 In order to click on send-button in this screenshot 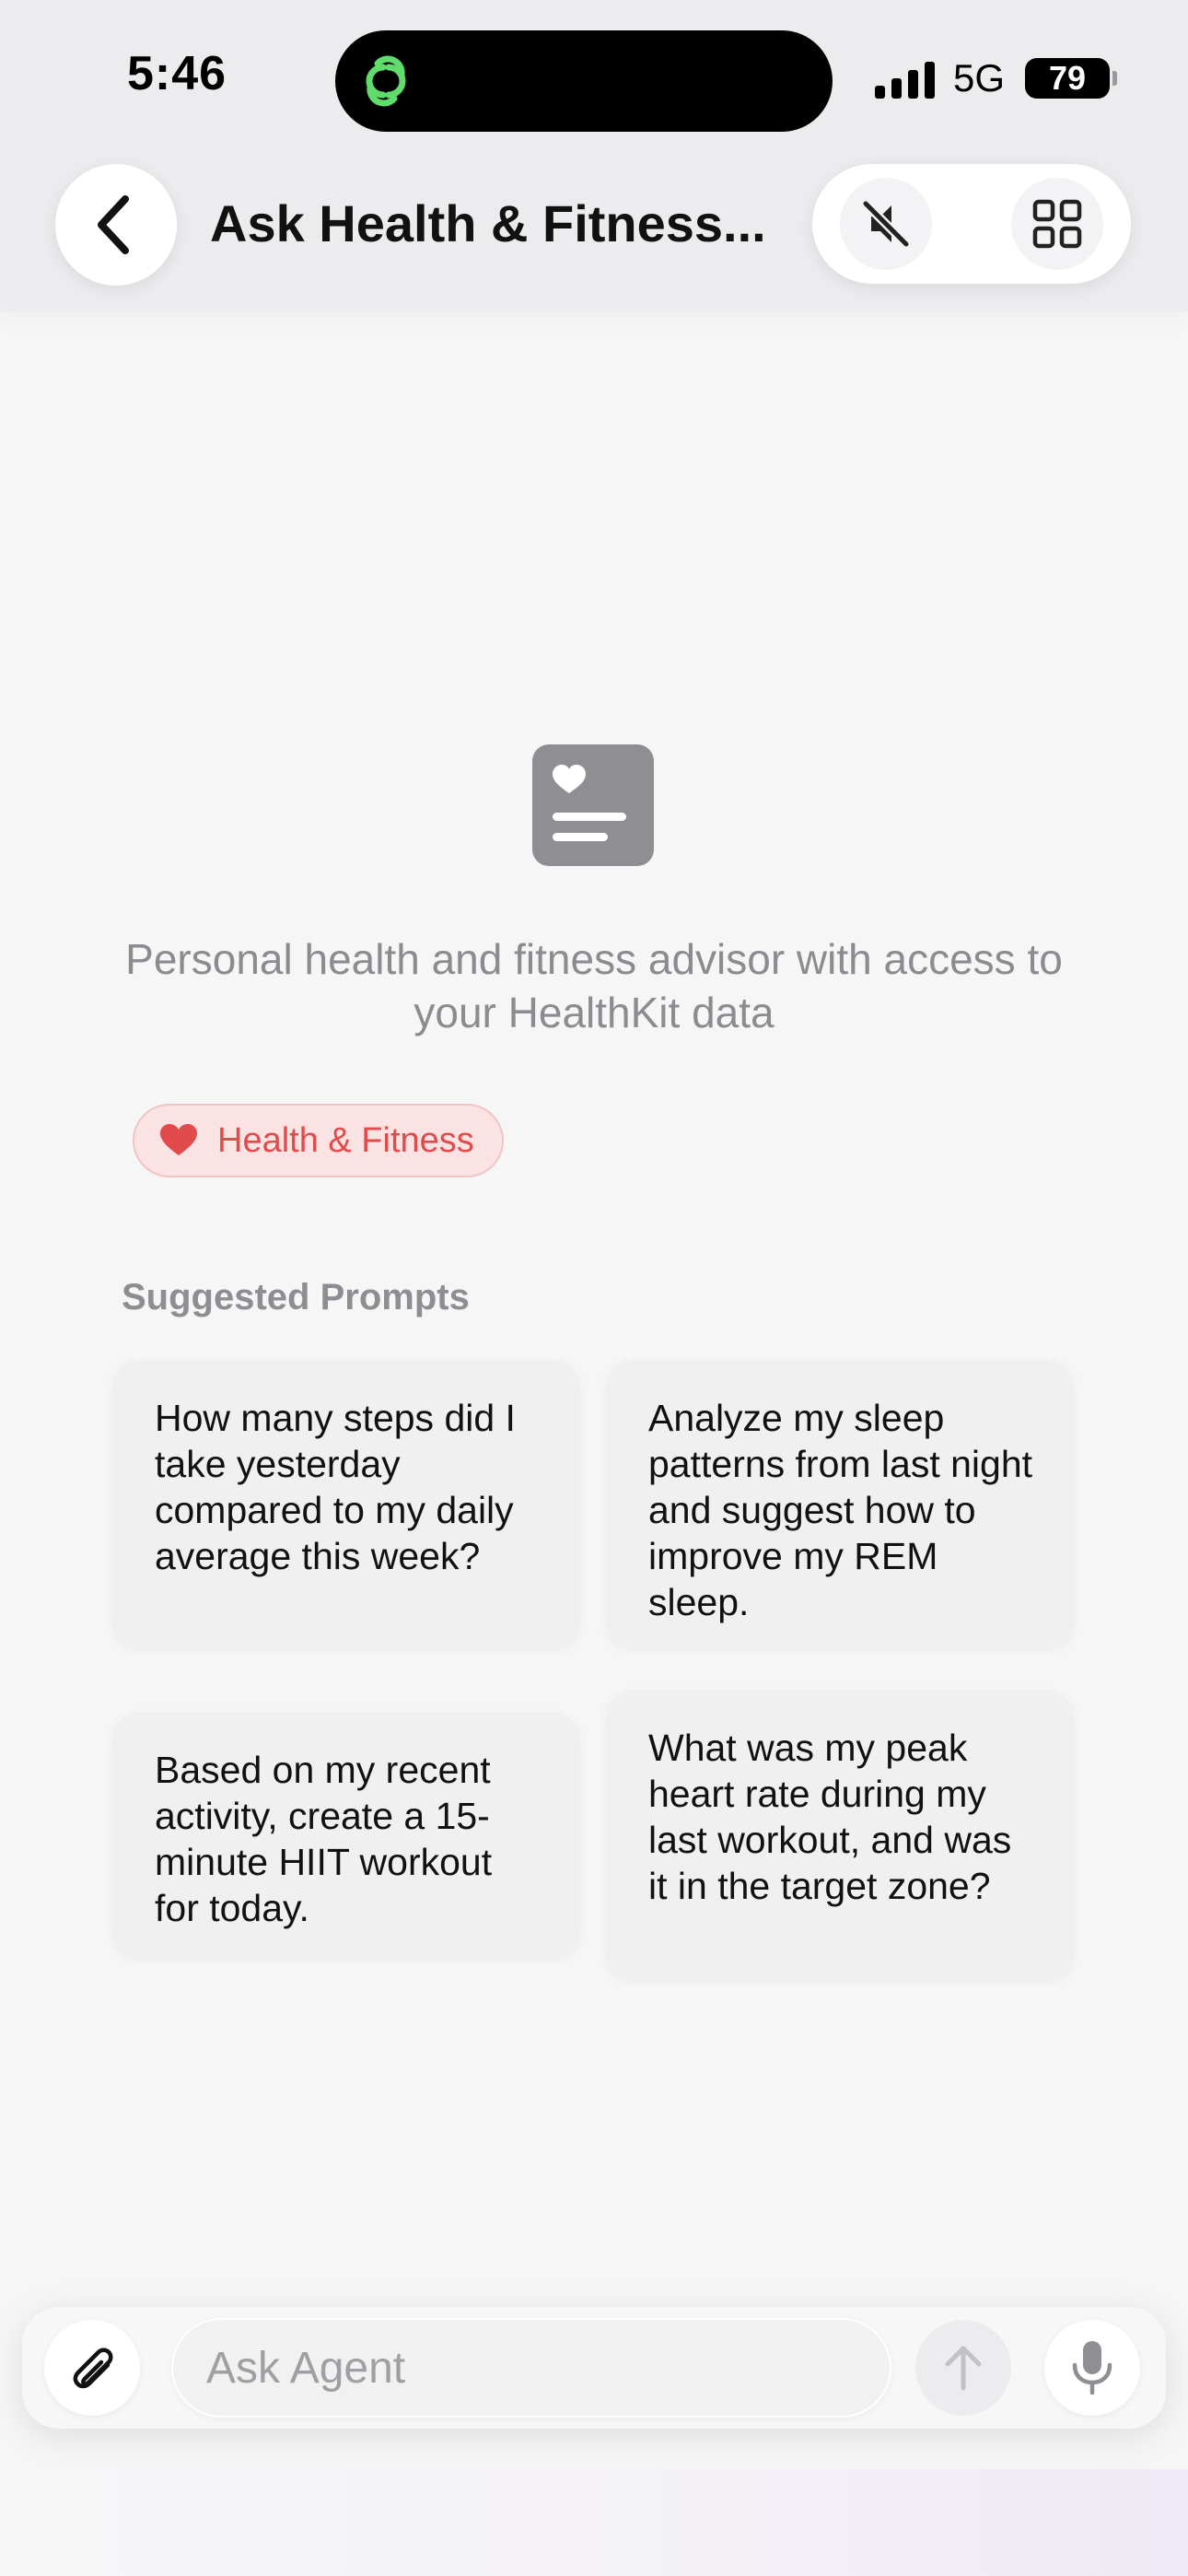, I will do `click(963, 2368)`.